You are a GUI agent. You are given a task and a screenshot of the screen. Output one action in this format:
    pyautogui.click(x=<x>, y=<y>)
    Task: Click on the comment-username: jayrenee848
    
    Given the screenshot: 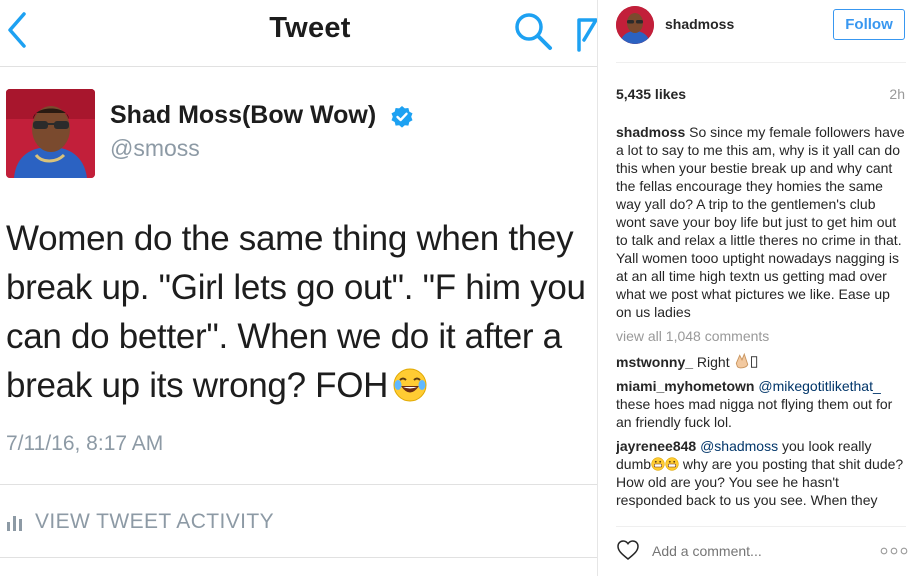 What is the action you would take?
    pyautogui.click(x=656, y=446)
    